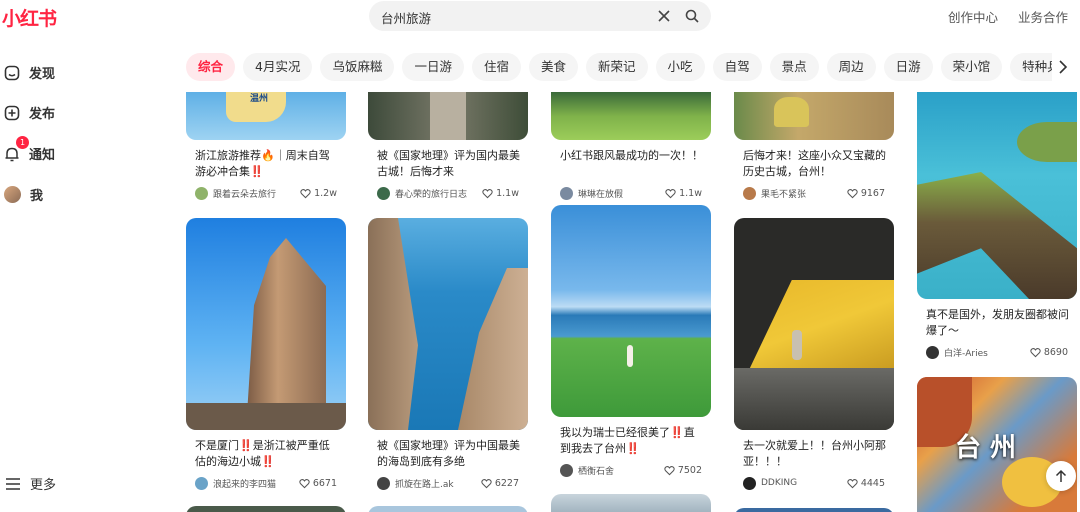 The width and height of the screenshot is (1080, 512). Describe the element at coordinates (737, 67) in the screenshot. I see `tab-8: 自驾` at that location.